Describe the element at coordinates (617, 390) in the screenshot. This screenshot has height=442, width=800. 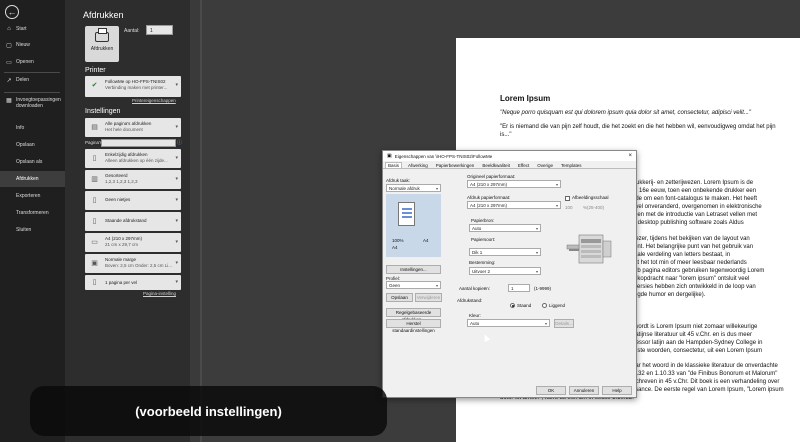
I see `help-button: Help` at that location.